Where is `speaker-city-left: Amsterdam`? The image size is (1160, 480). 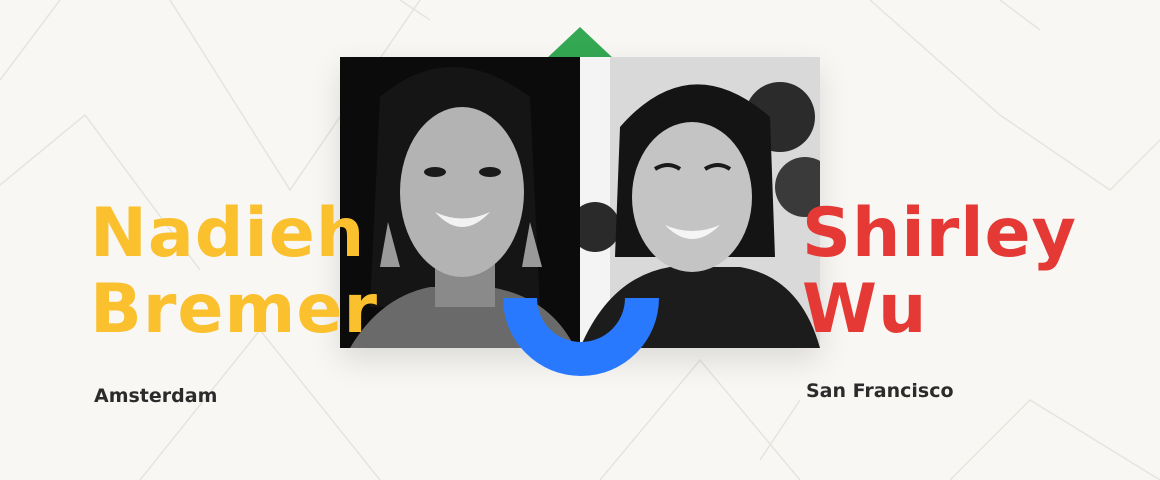
speaker-city-left: Amsterdam is located at coordinates (156, 396).